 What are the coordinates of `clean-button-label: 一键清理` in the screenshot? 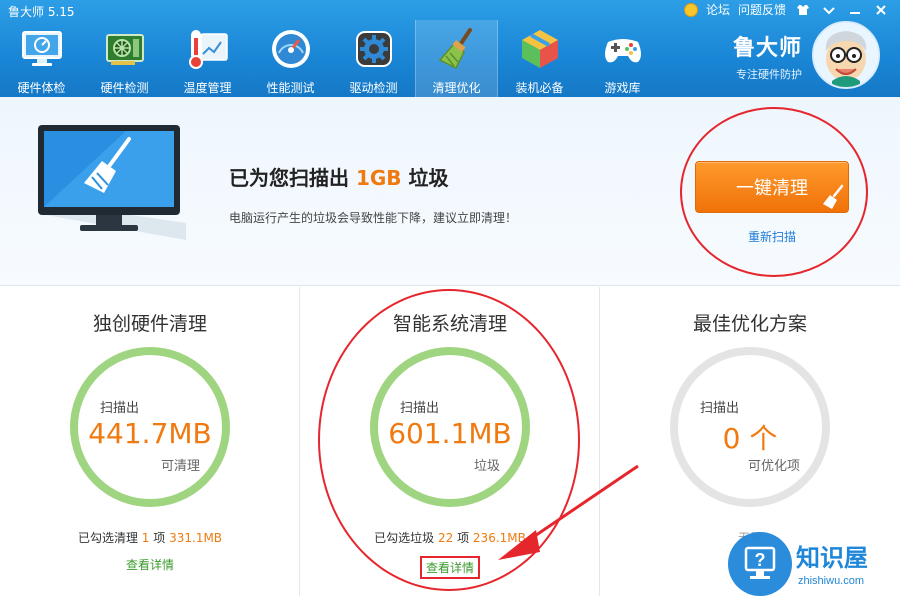 It's located at (772, 188).